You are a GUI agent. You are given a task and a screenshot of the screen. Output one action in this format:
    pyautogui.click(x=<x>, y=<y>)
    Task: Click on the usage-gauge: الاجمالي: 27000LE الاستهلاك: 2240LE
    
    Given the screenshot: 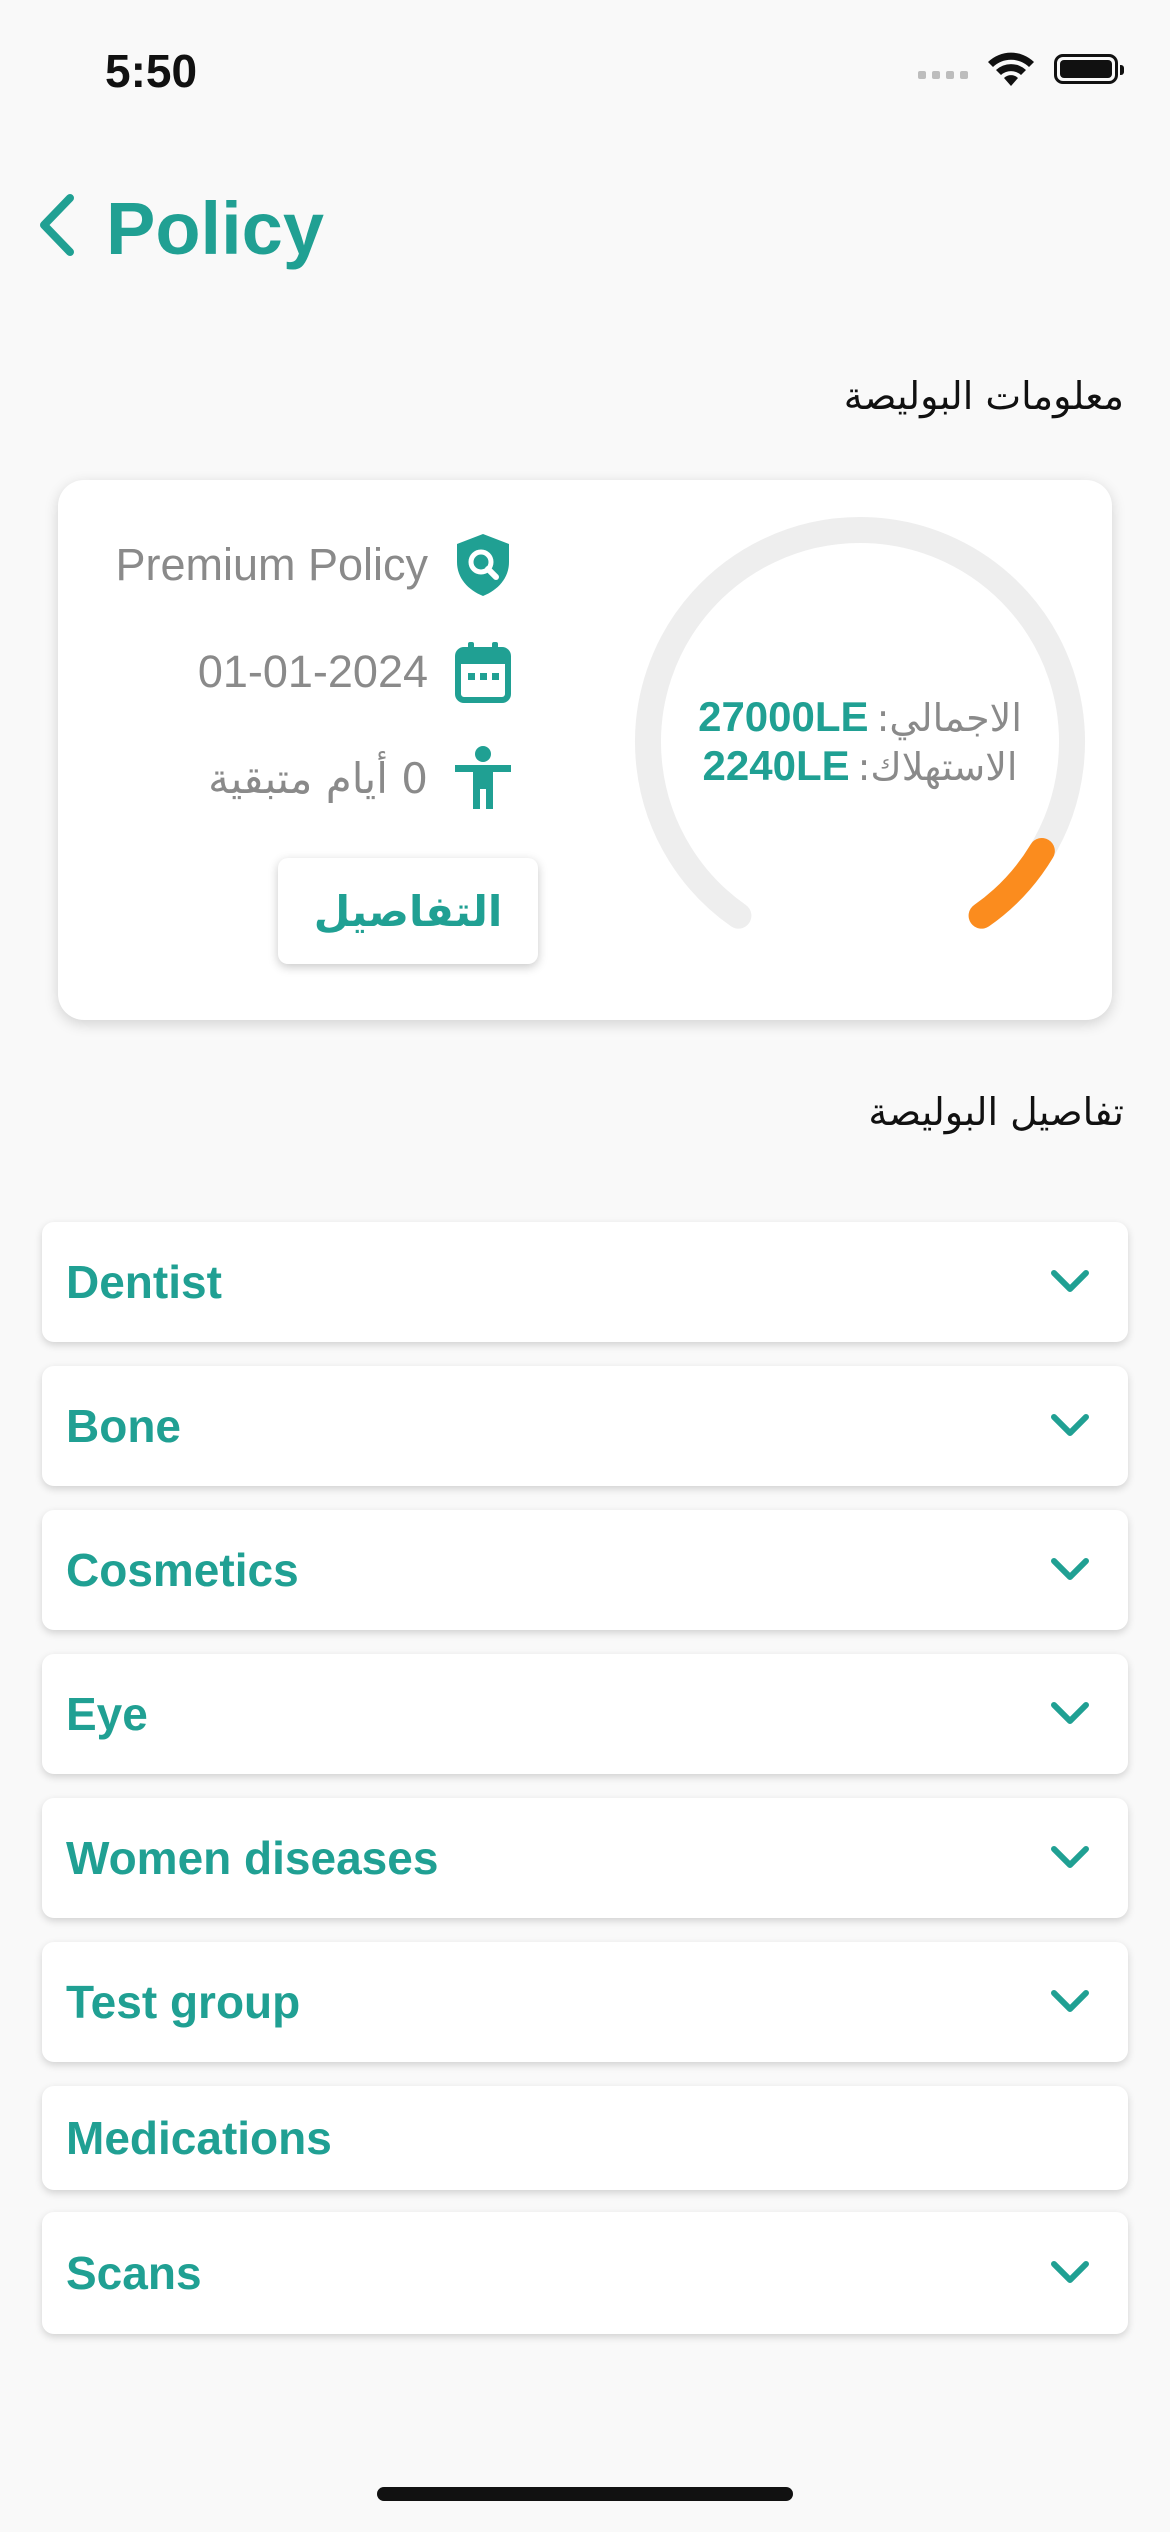 What is the action you would take?
    pyautogui.click(x=860, y=742)
    